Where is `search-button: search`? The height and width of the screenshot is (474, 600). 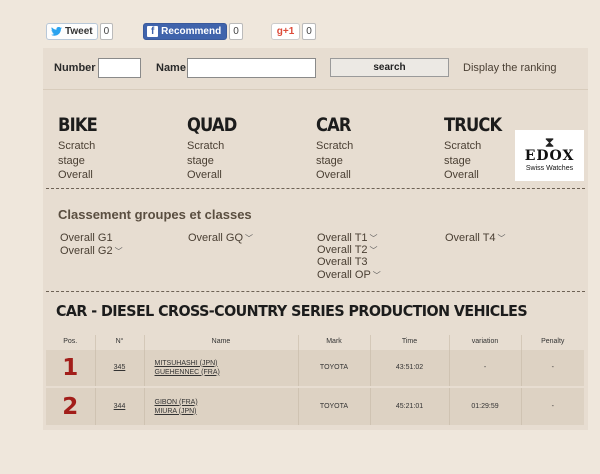 search-button: search is located at coordinates (389, 67).